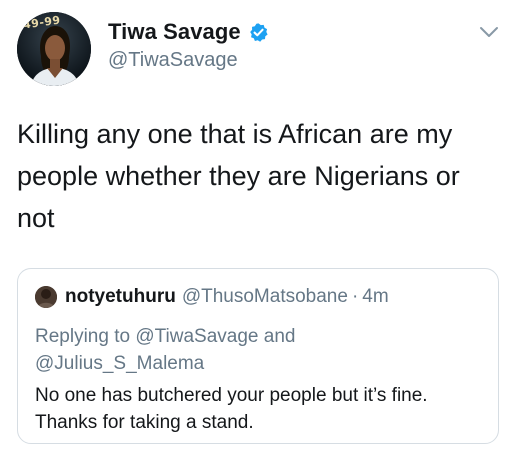  I want to click on replying-mention-2: @Julius_S_Malema, so click(119, 363).